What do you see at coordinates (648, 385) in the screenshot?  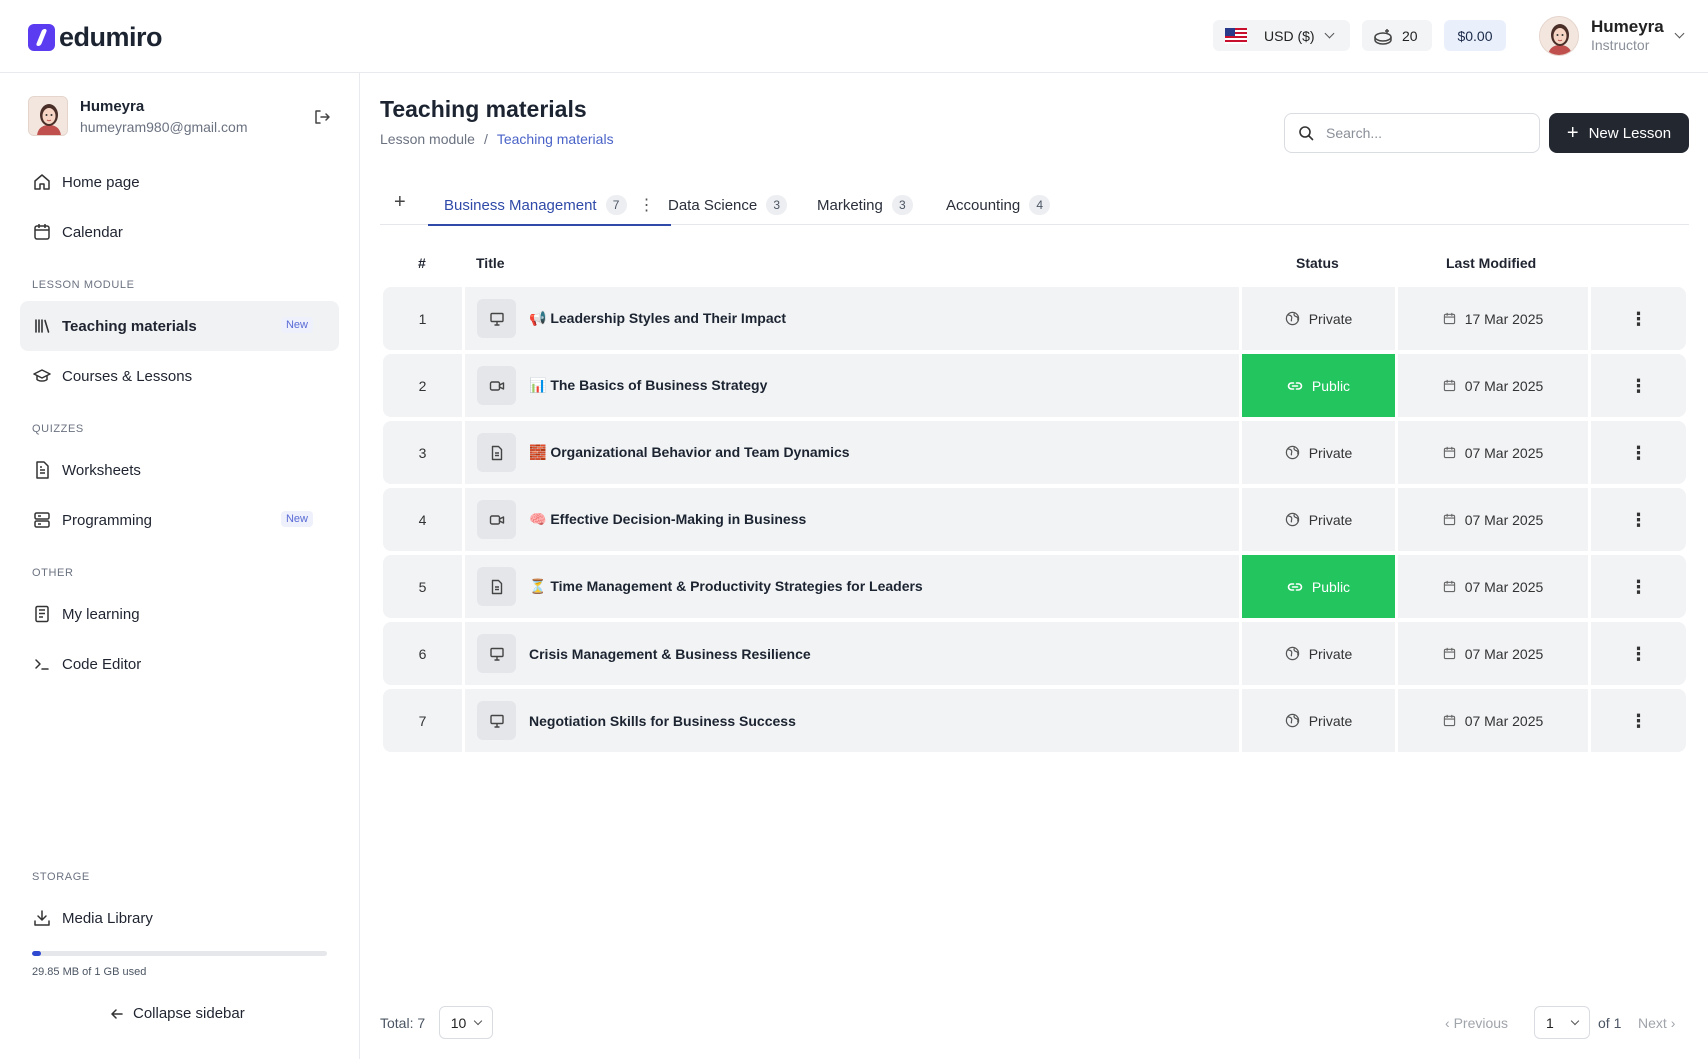 I see `lesson-title: 📊 The Basics of Business Strategy` at bounding box center [648, 385].